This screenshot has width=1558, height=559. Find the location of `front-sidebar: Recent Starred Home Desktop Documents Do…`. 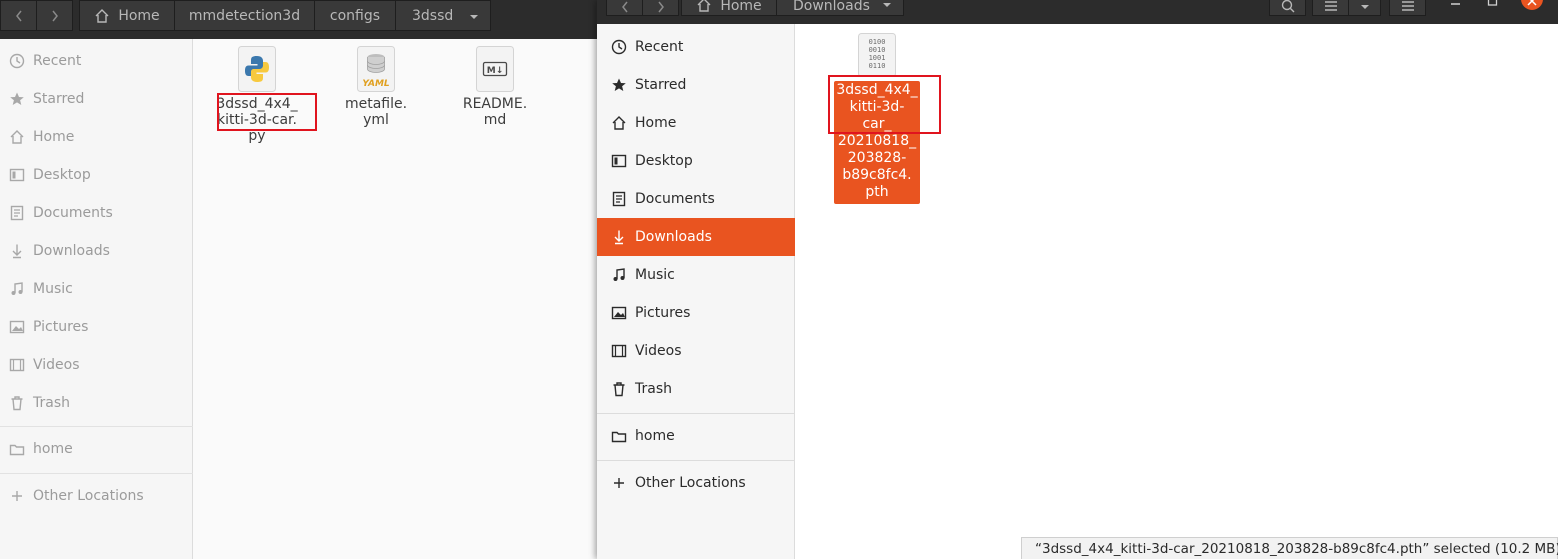

front-sidebar: Recent Starred Home Desktop Documents Do… is located at coordinates (696, 291).